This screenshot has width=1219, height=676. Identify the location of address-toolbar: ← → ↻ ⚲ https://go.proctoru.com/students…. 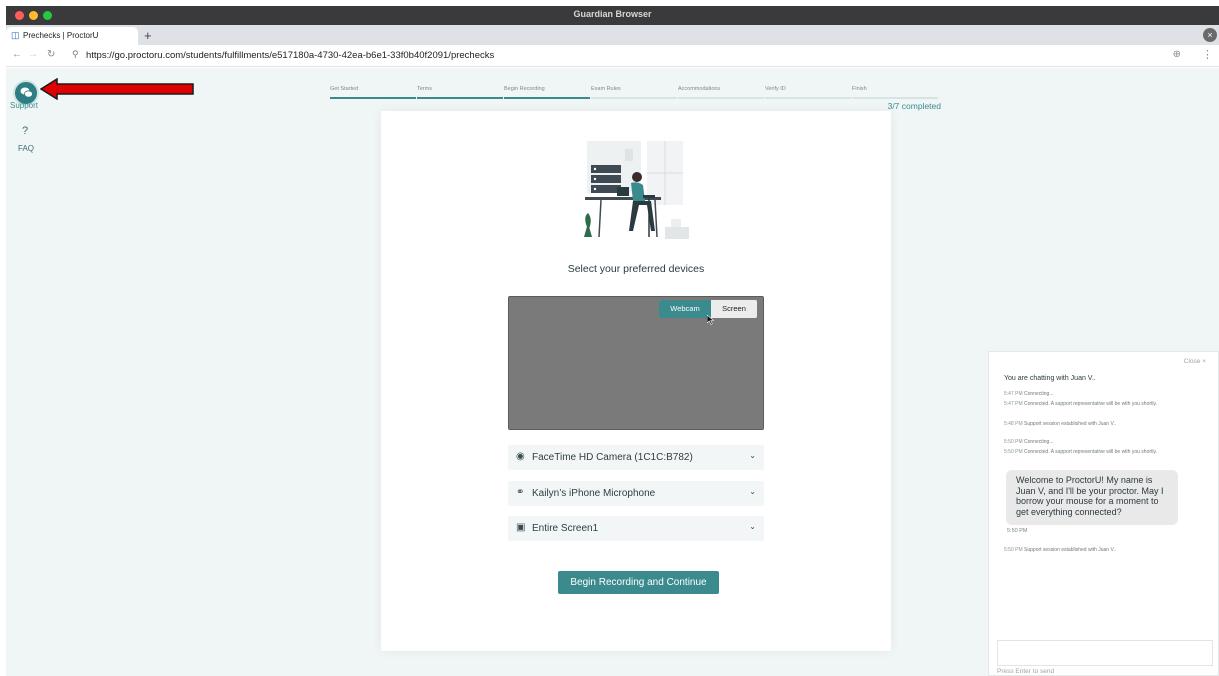
(612, 56).